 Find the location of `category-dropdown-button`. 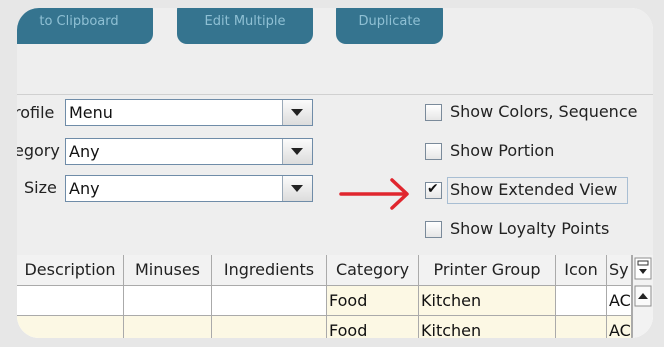

category-dropdown-button is located at coordinates (297, 151).